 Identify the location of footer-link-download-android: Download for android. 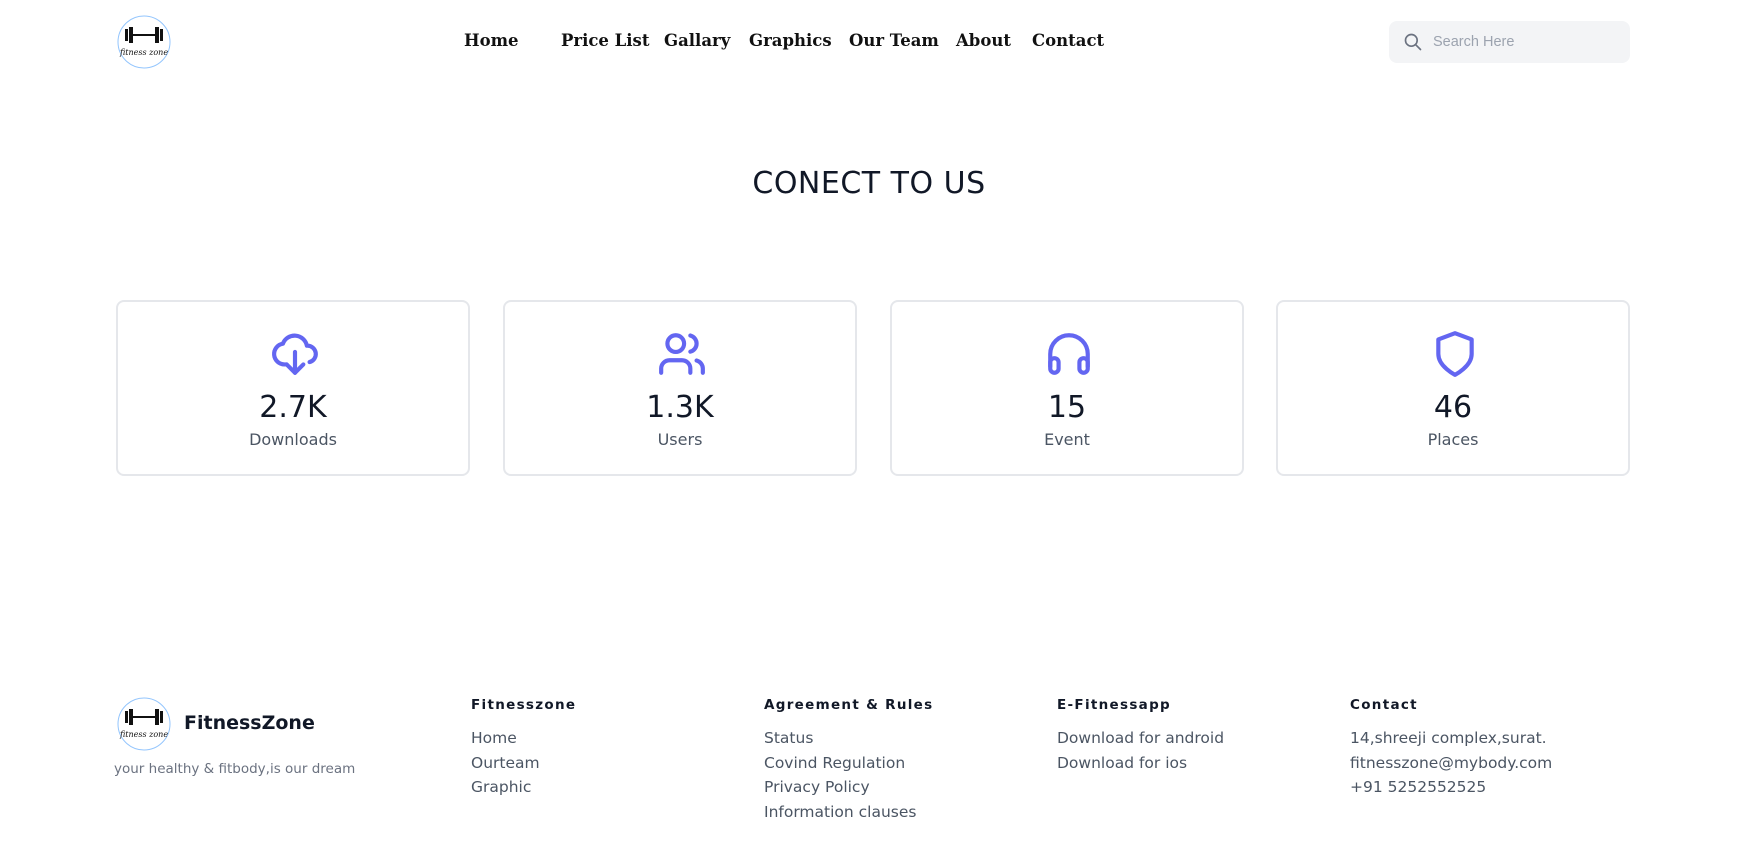
(1140, 738).